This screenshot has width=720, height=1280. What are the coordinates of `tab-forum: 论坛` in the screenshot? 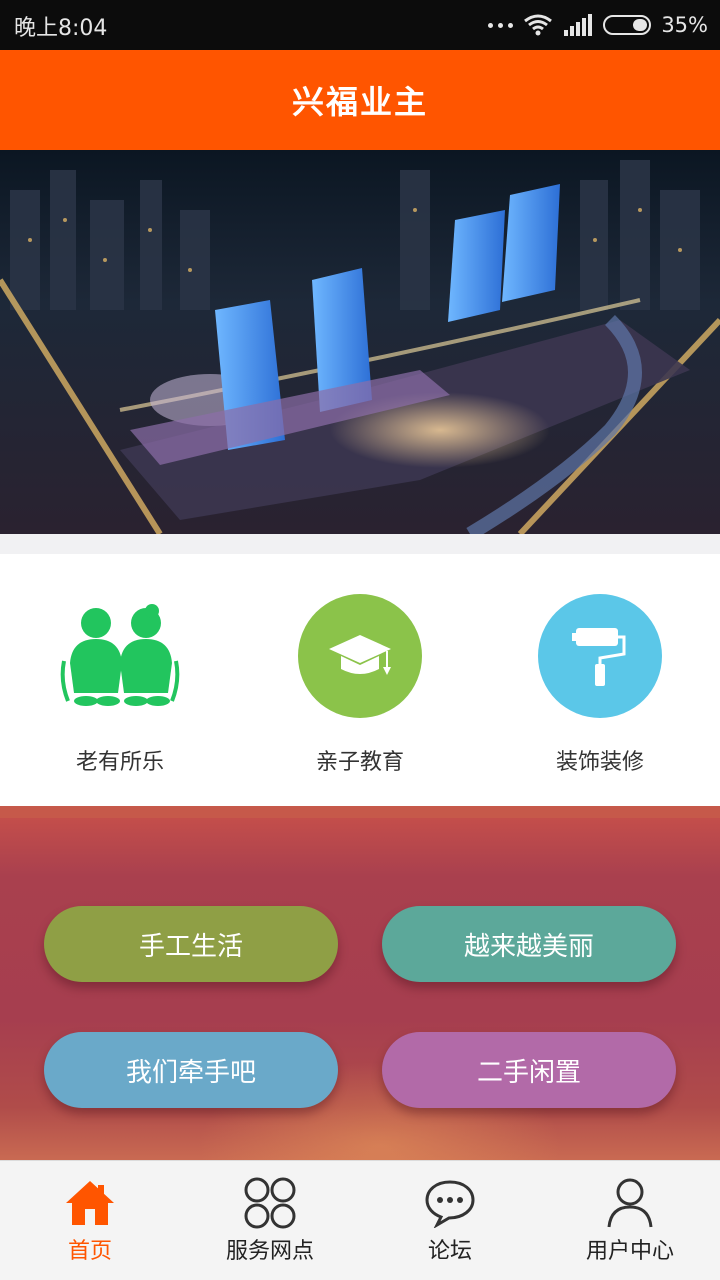 It's located at (450, 1220).